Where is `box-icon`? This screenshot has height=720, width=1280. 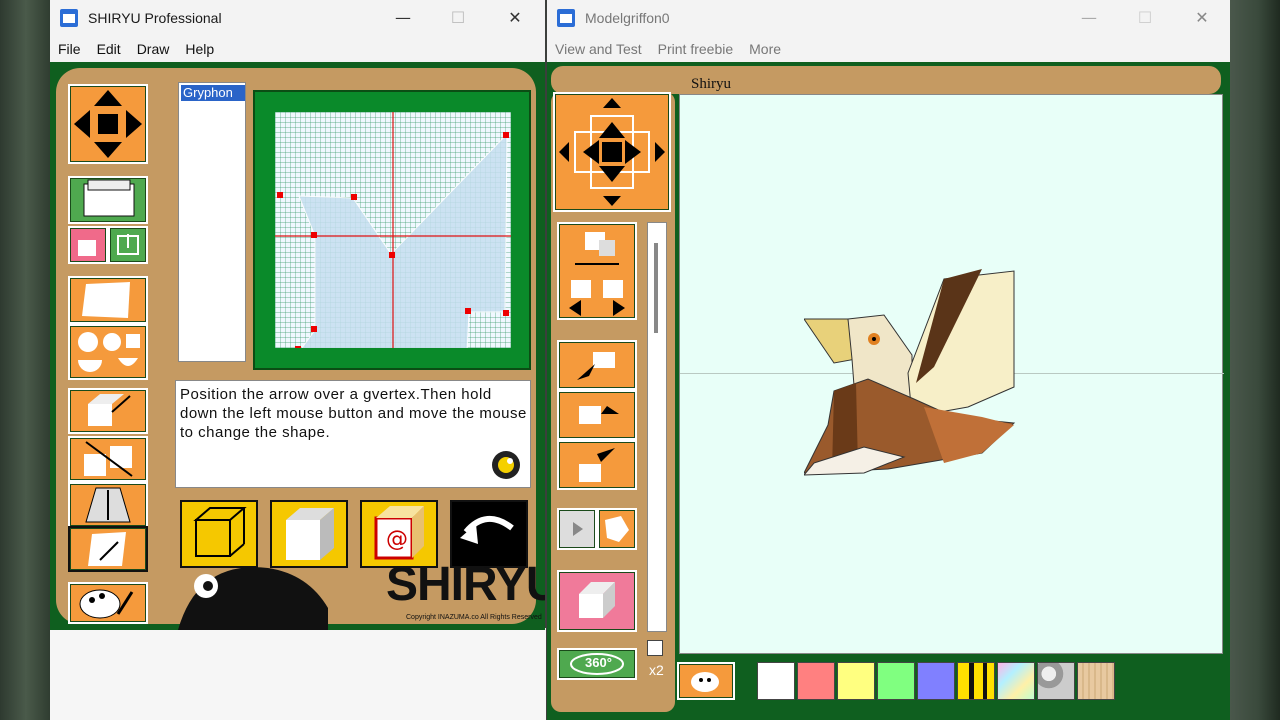
box-icon is located at coordinates (109, 410).